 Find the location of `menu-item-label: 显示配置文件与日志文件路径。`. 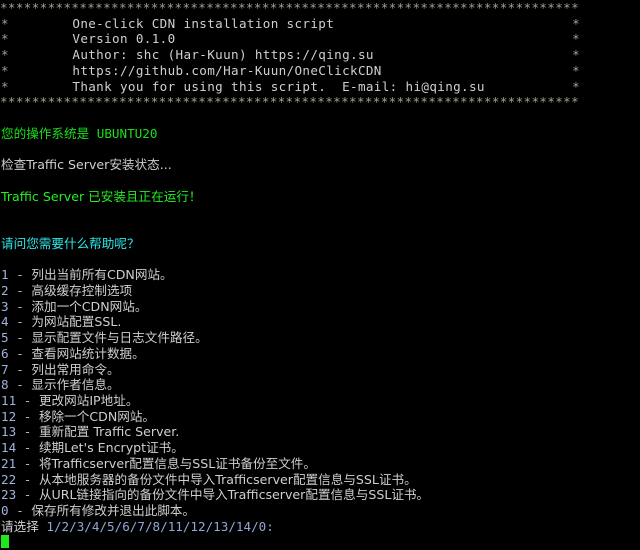

menu-item-label: 显示配置文件与日志文件路径。 is located at coordinates (119, 338).